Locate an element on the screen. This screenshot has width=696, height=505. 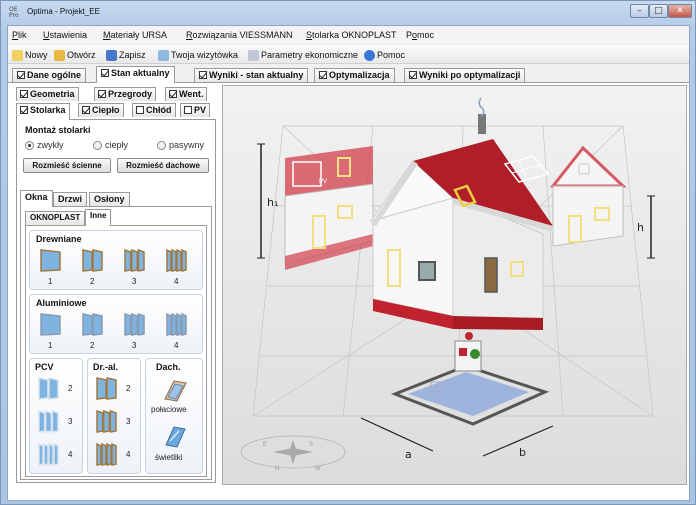
roof-window-icon is located at coordinates (175, 390).